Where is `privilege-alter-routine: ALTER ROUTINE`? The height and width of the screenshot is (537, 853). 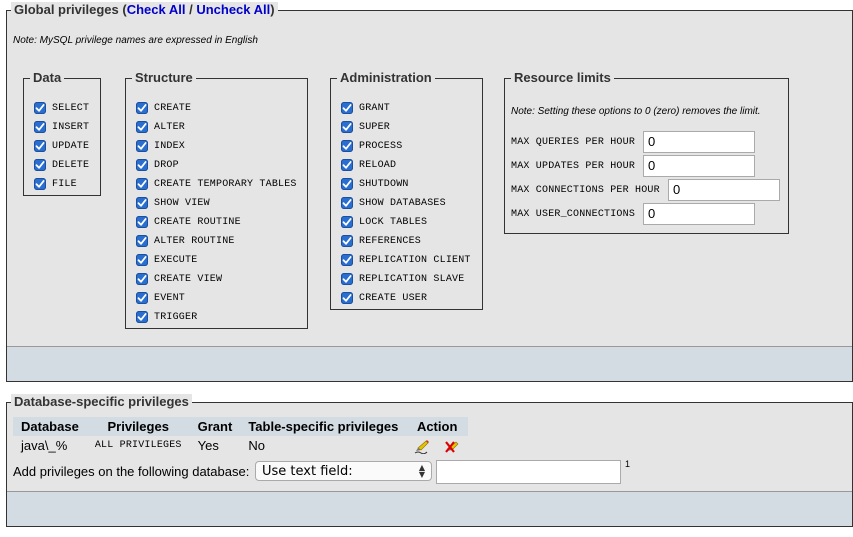 privilege-alter-routine: ALTER ROUTINE is located at coordinates (185, 241).